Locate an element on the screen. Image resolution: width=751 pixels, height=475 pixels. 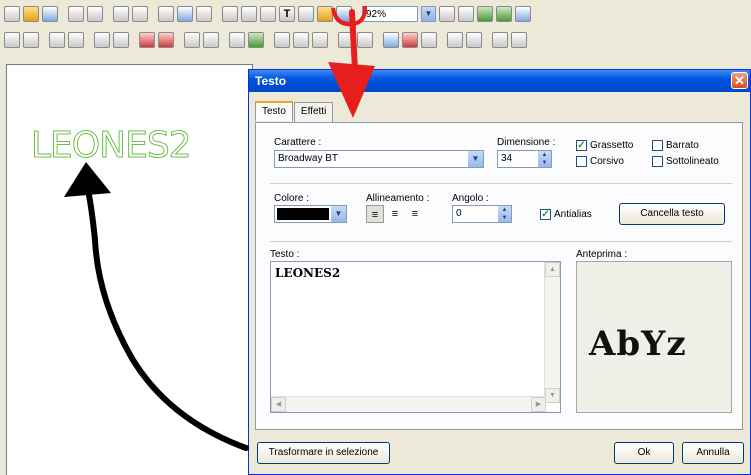
strike-checkbox: Barrato is located at coordinates (675, 145).